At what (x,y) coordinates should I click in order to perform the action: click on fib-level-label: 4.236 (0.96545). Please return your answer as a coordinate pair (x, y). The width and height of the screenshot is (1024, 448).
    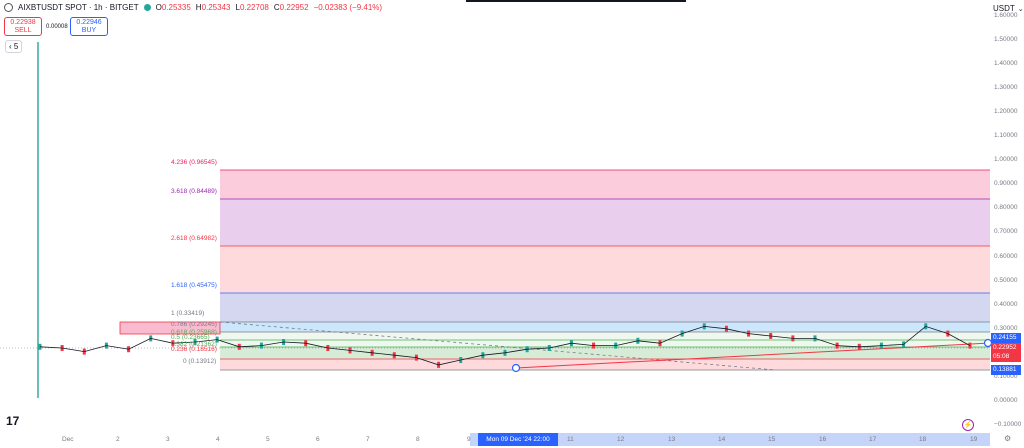
    Looking at the image, I should click on (194, 162).